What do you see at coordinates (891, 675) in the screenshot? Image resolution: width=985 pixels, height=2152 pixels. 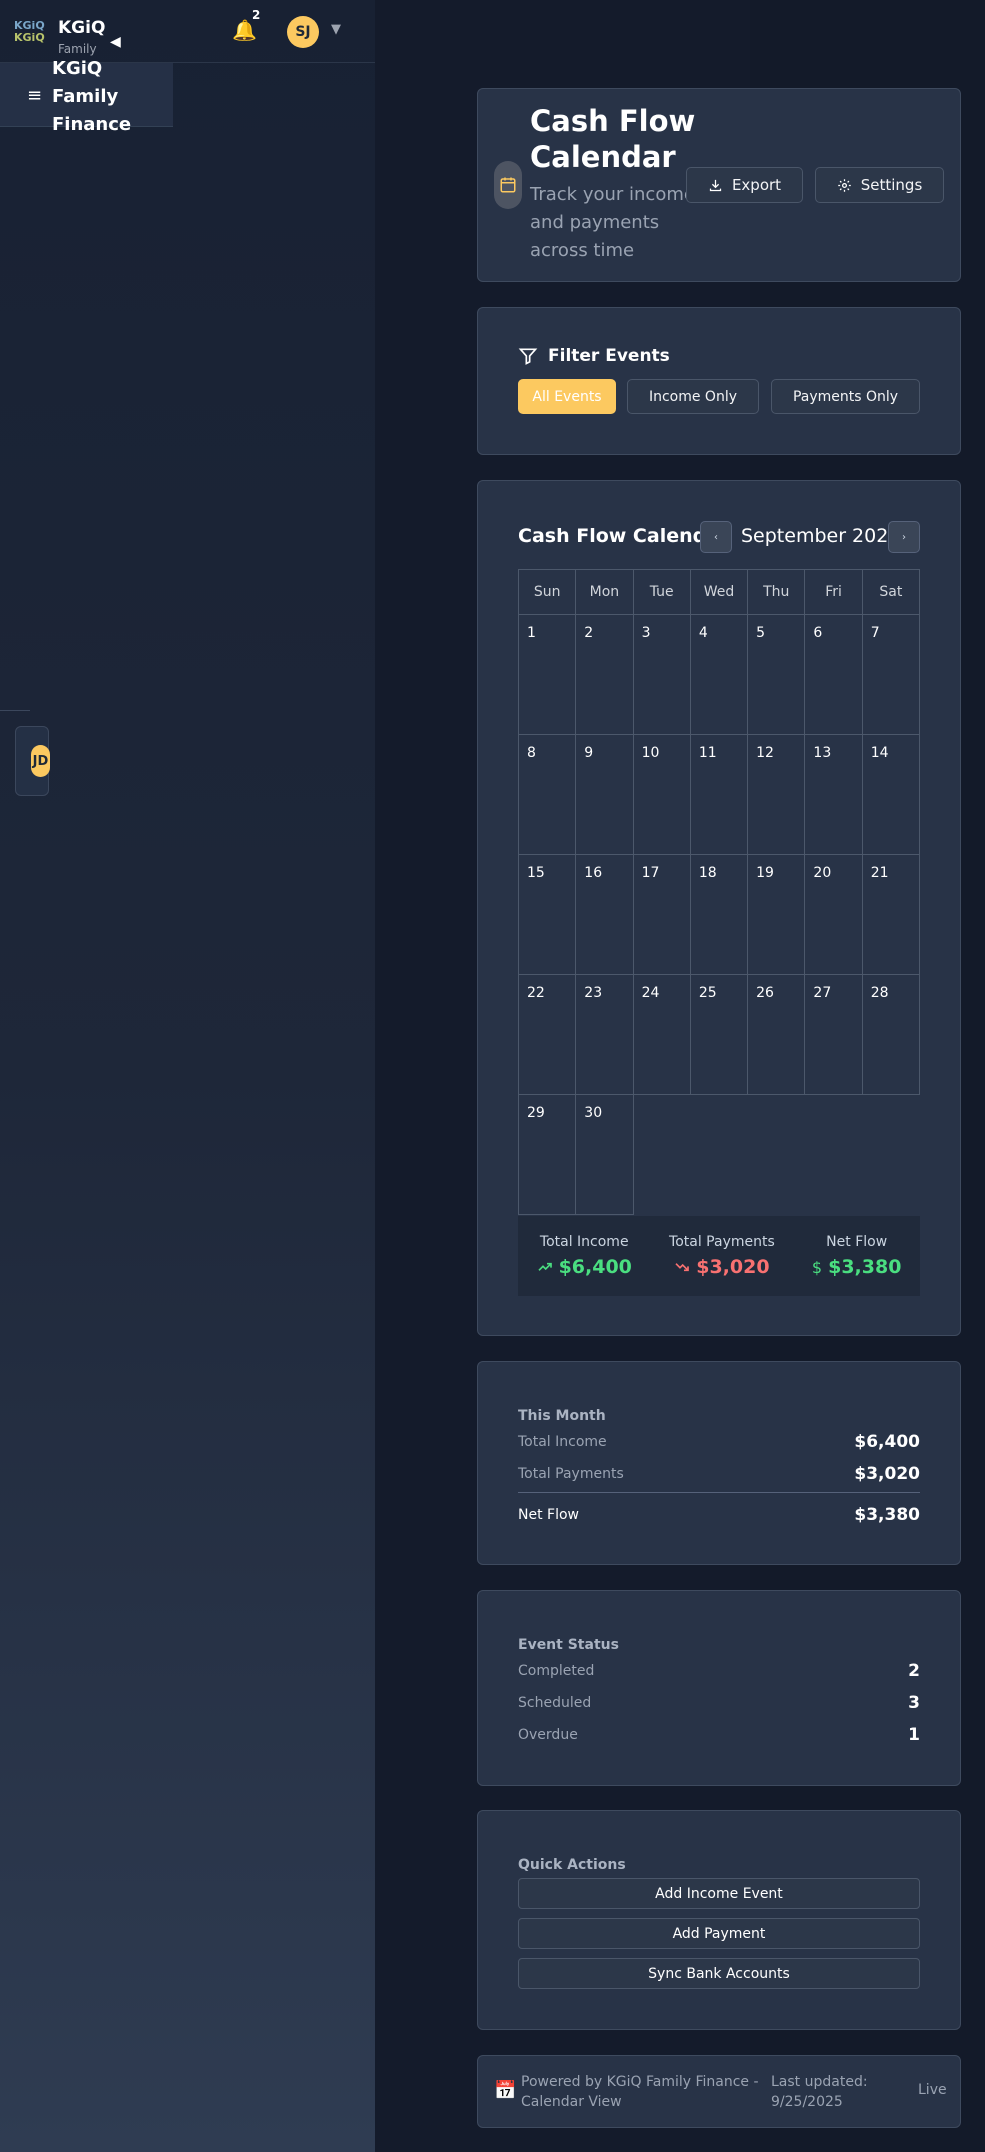 I see `calendar-day: 7` at bounding box center [891, 675].